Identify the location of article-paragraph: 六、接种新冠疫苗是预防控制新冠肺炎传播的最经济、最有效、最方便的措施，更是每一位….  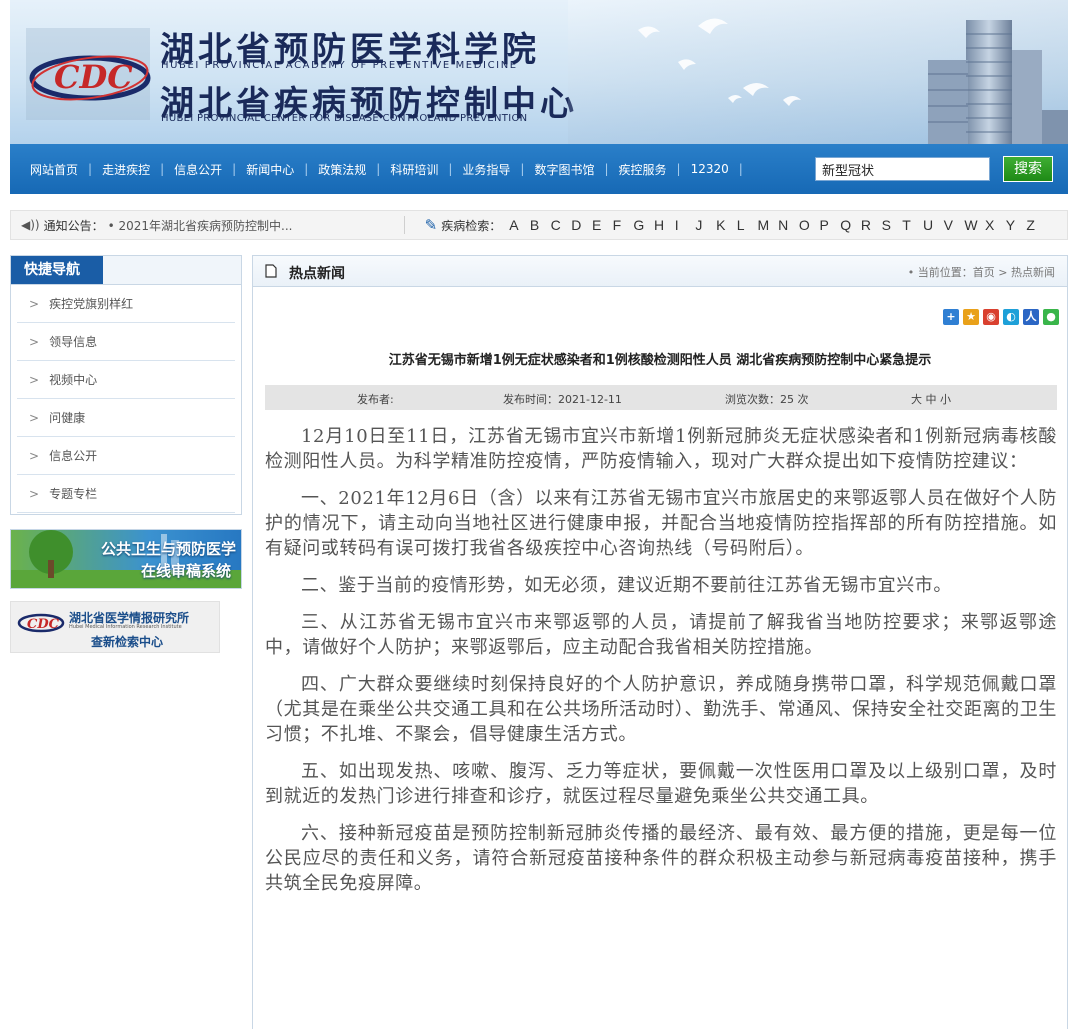
(661, 858).